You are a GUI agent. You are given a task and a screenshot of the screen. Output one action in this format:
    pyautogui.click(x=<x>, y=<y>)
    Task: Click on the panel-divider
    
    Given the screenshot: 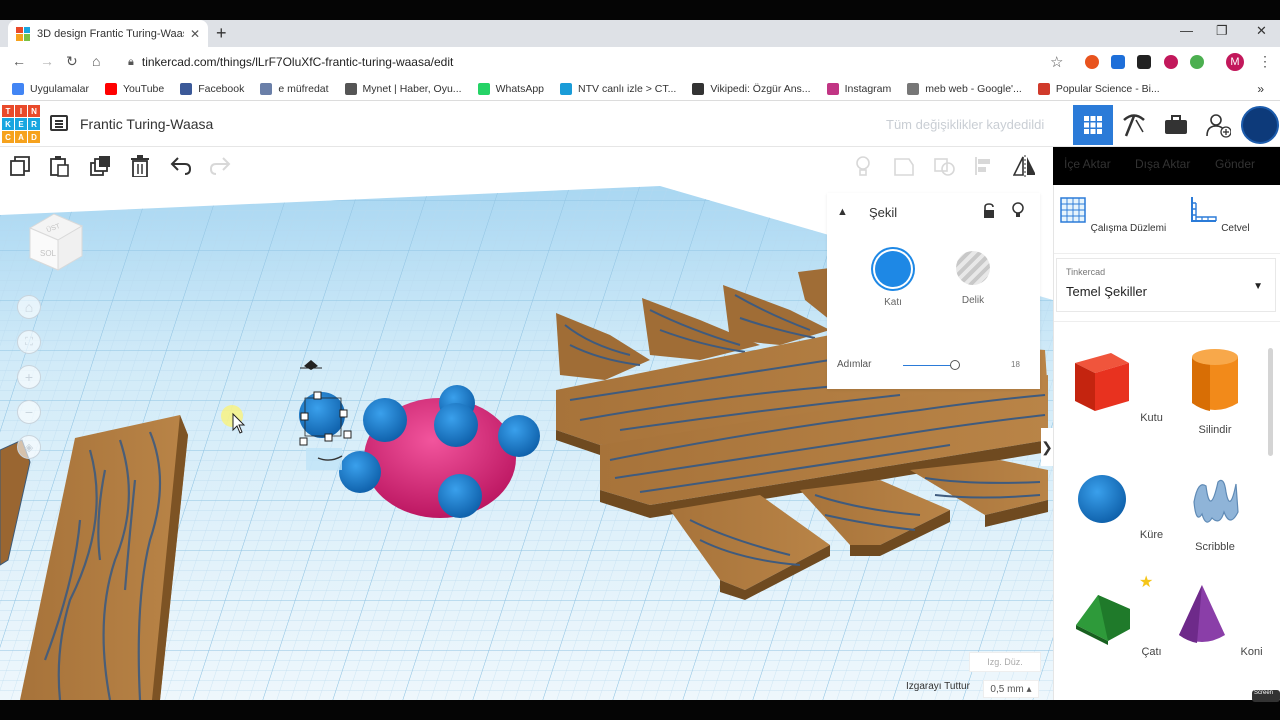 What is the action you would take?
    pyautogui.click(x=1167, y=253)
    